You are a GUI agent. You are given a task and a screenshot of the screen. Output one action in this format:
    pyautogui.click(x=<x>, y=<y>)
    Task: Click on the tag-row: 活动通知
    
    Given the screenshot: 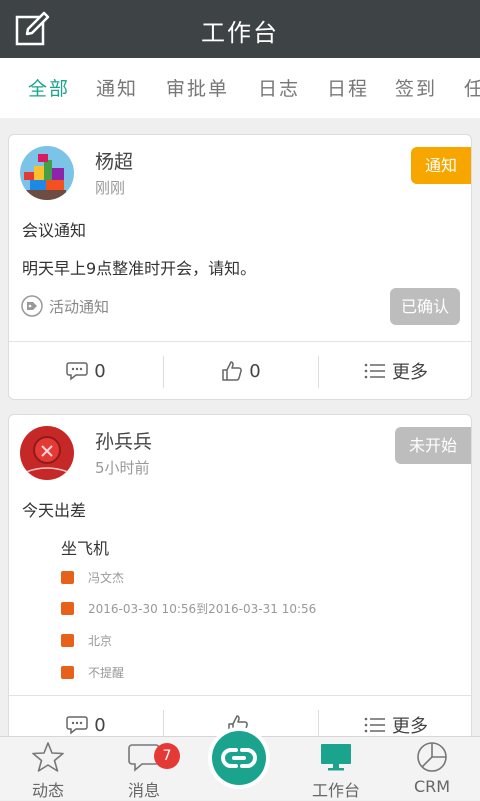 What is the action you would take?
    pyautogui.click(x=65, y=306)
    